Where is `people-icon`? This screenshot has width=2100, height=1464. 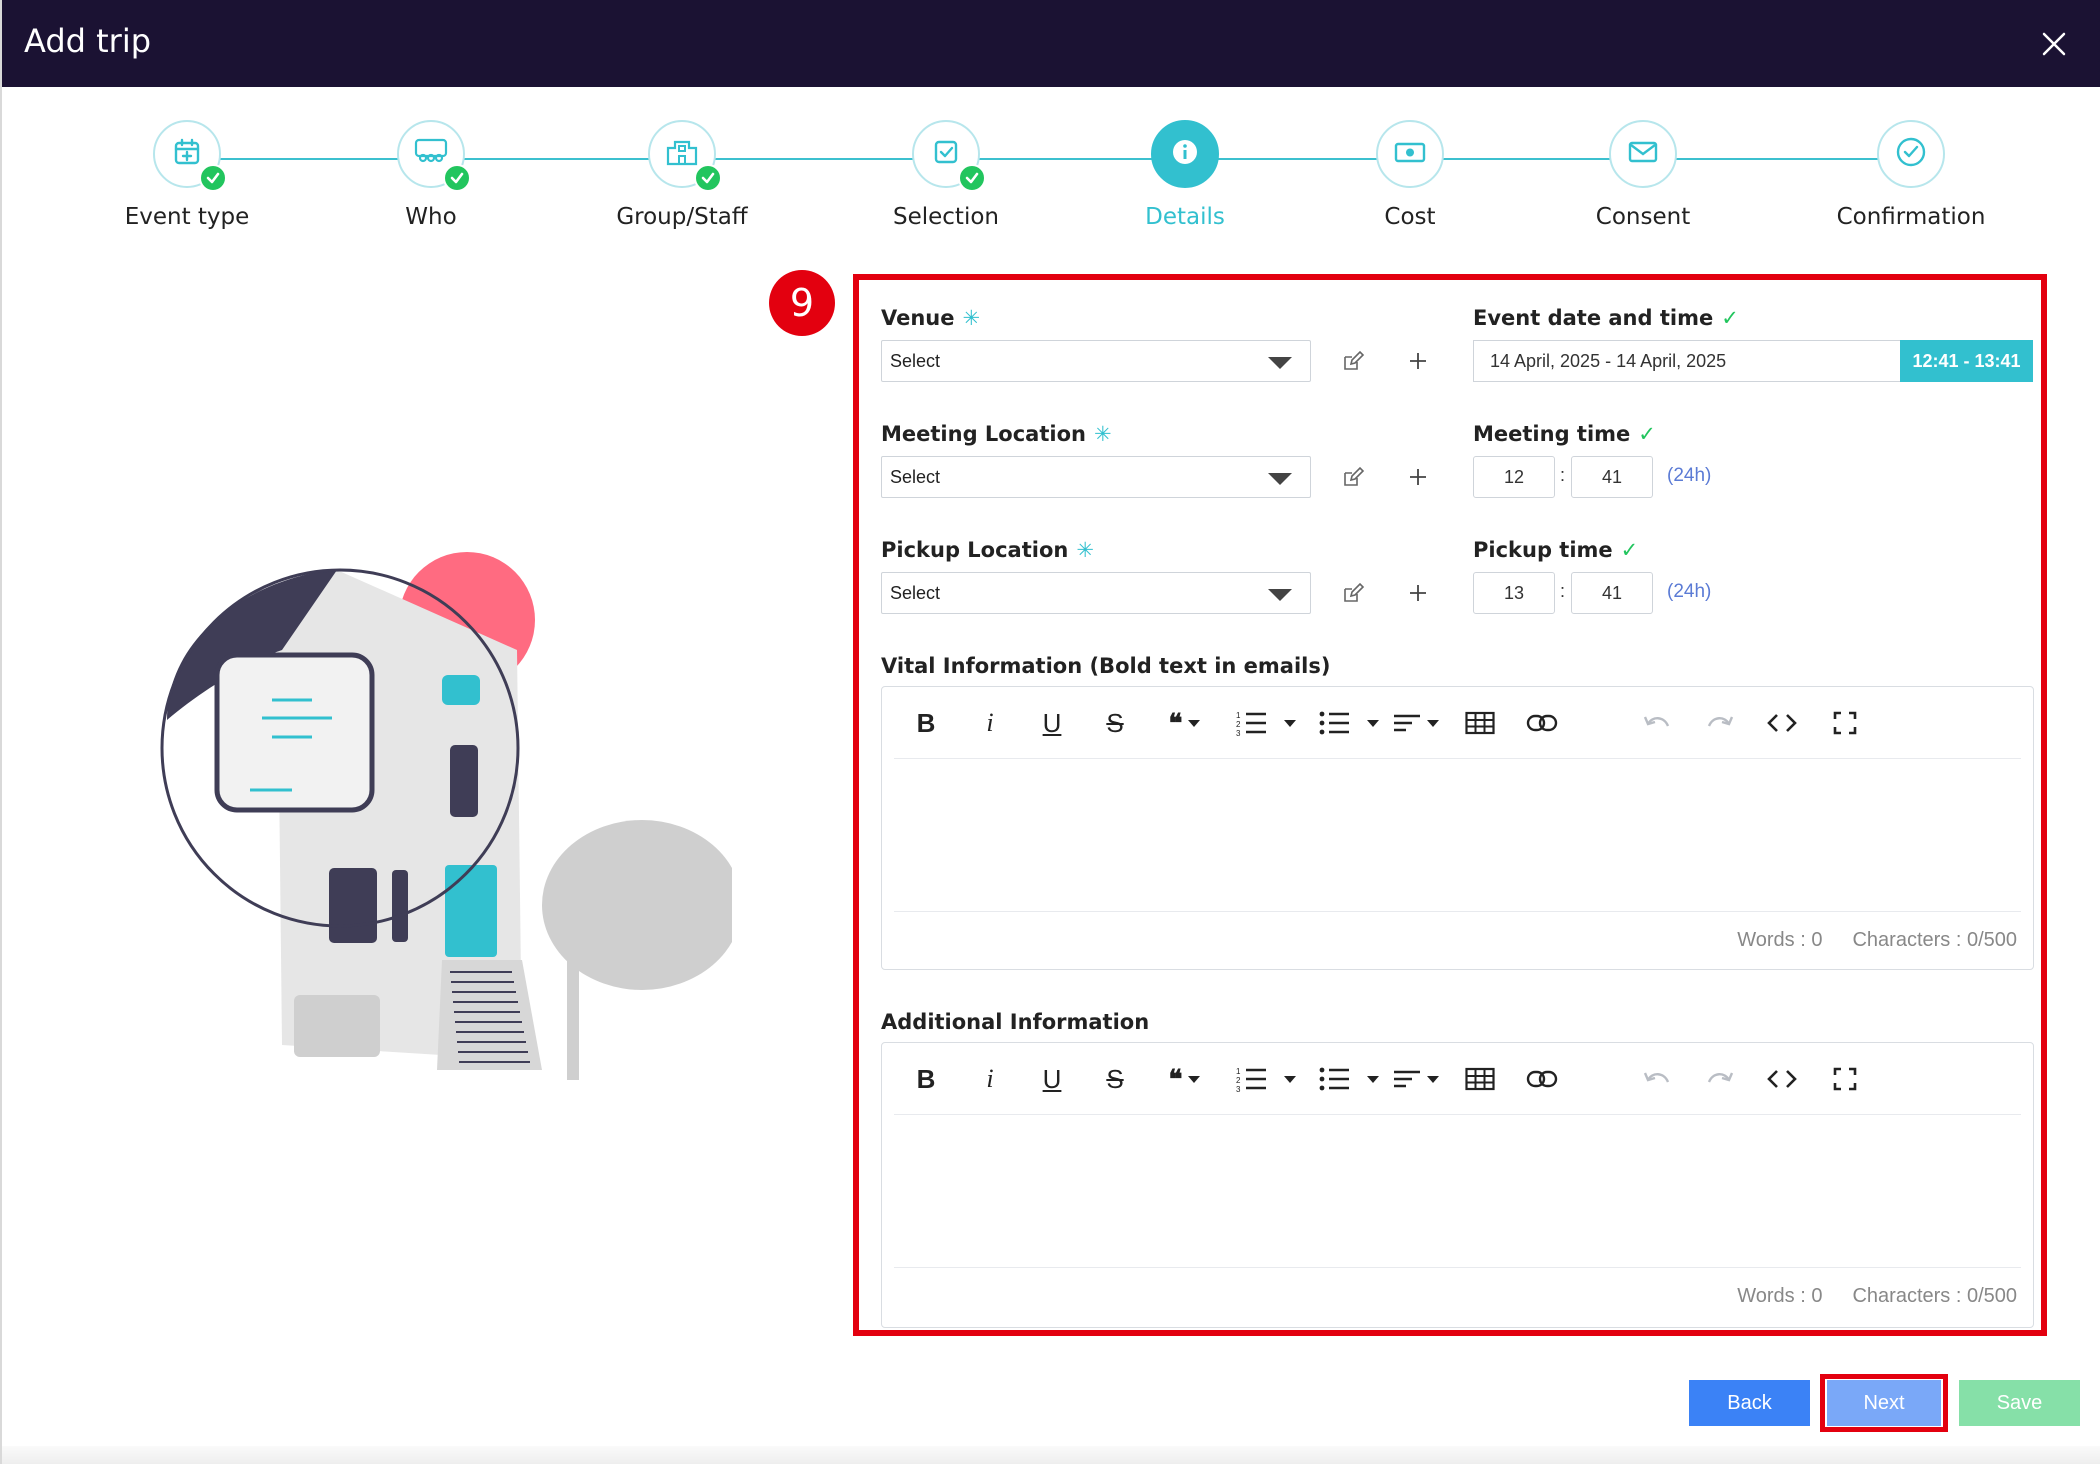 people-icon is located at coordinates (431, 154).